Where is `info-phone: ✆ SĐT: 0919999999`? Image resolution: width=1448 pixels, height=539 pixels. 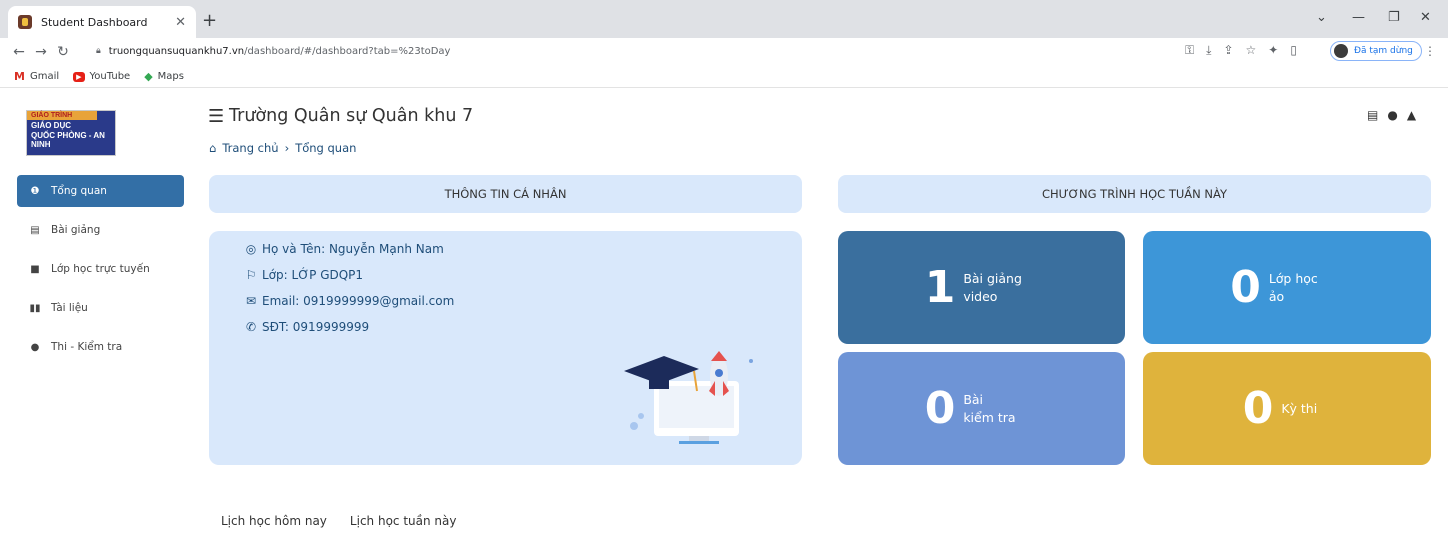
info-phone: ✆ SĐT: 0919999999 is located at coordinates (306, 327).